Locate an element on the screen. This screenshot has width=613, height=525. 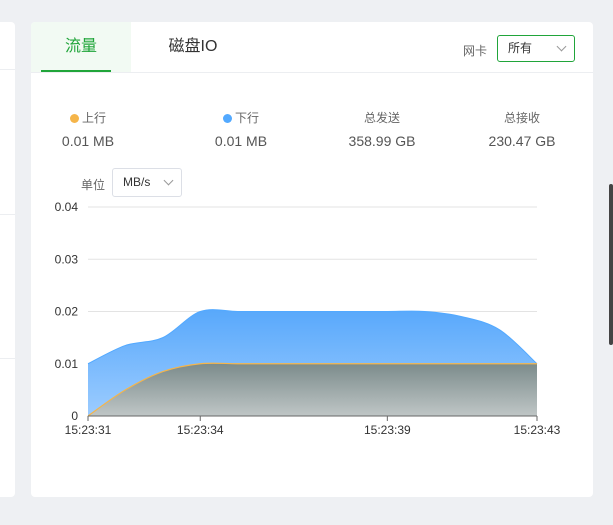
y-tick-label: 0 is located at coordinates (74, 416).